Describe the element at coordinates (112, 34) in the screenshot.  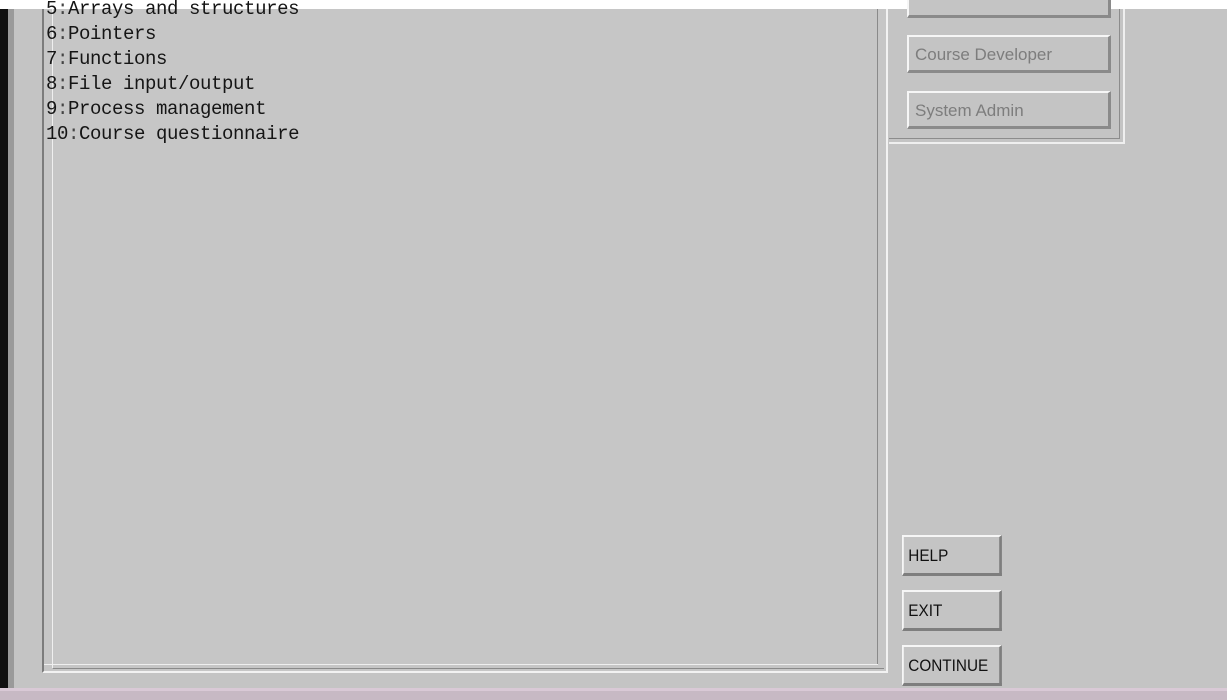
I see `item-label: Pointers` at that location.